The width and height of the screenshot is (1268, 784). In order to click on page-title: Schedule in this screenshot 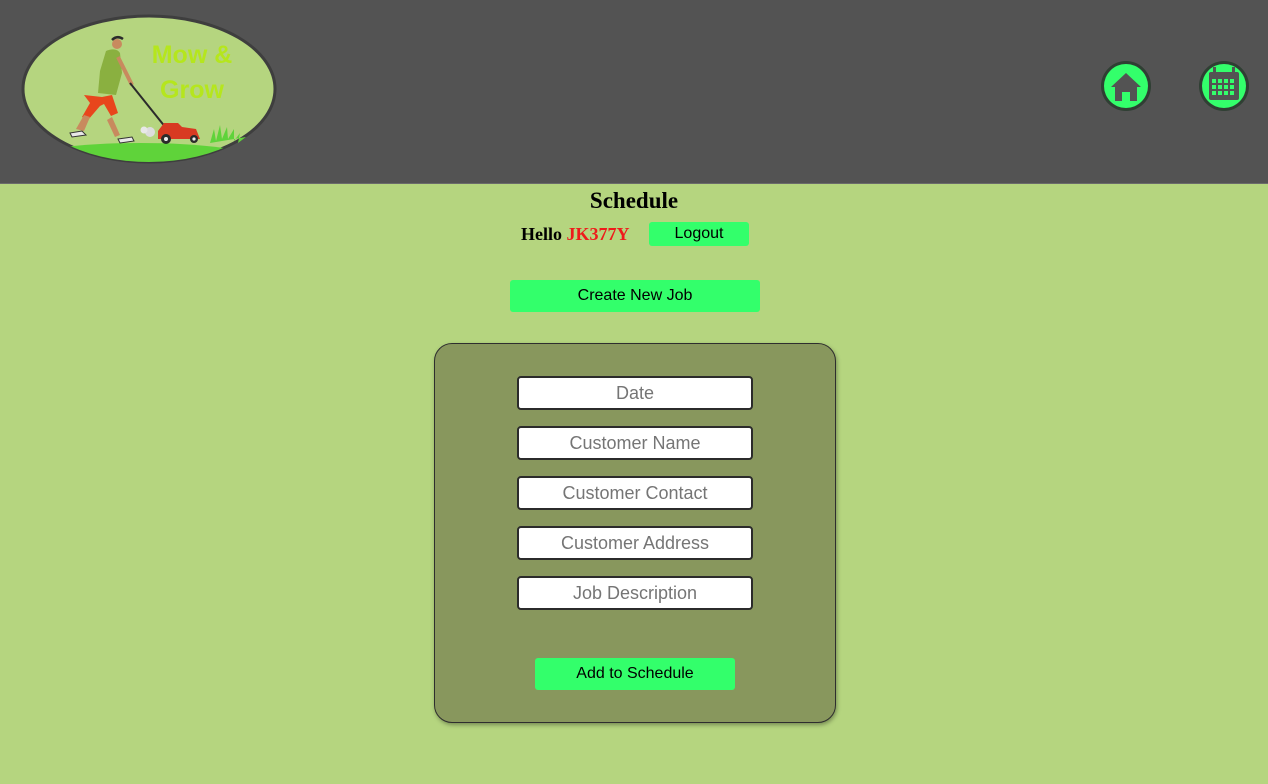, I will do `click(634, 200)`.